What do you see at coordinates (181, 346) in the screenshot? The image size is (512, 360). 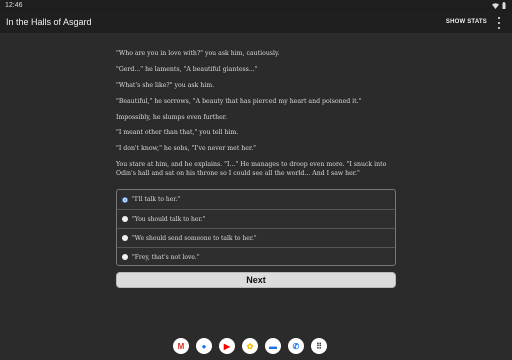 I see `gmail-icon: M` at bounding box center [181, 346].